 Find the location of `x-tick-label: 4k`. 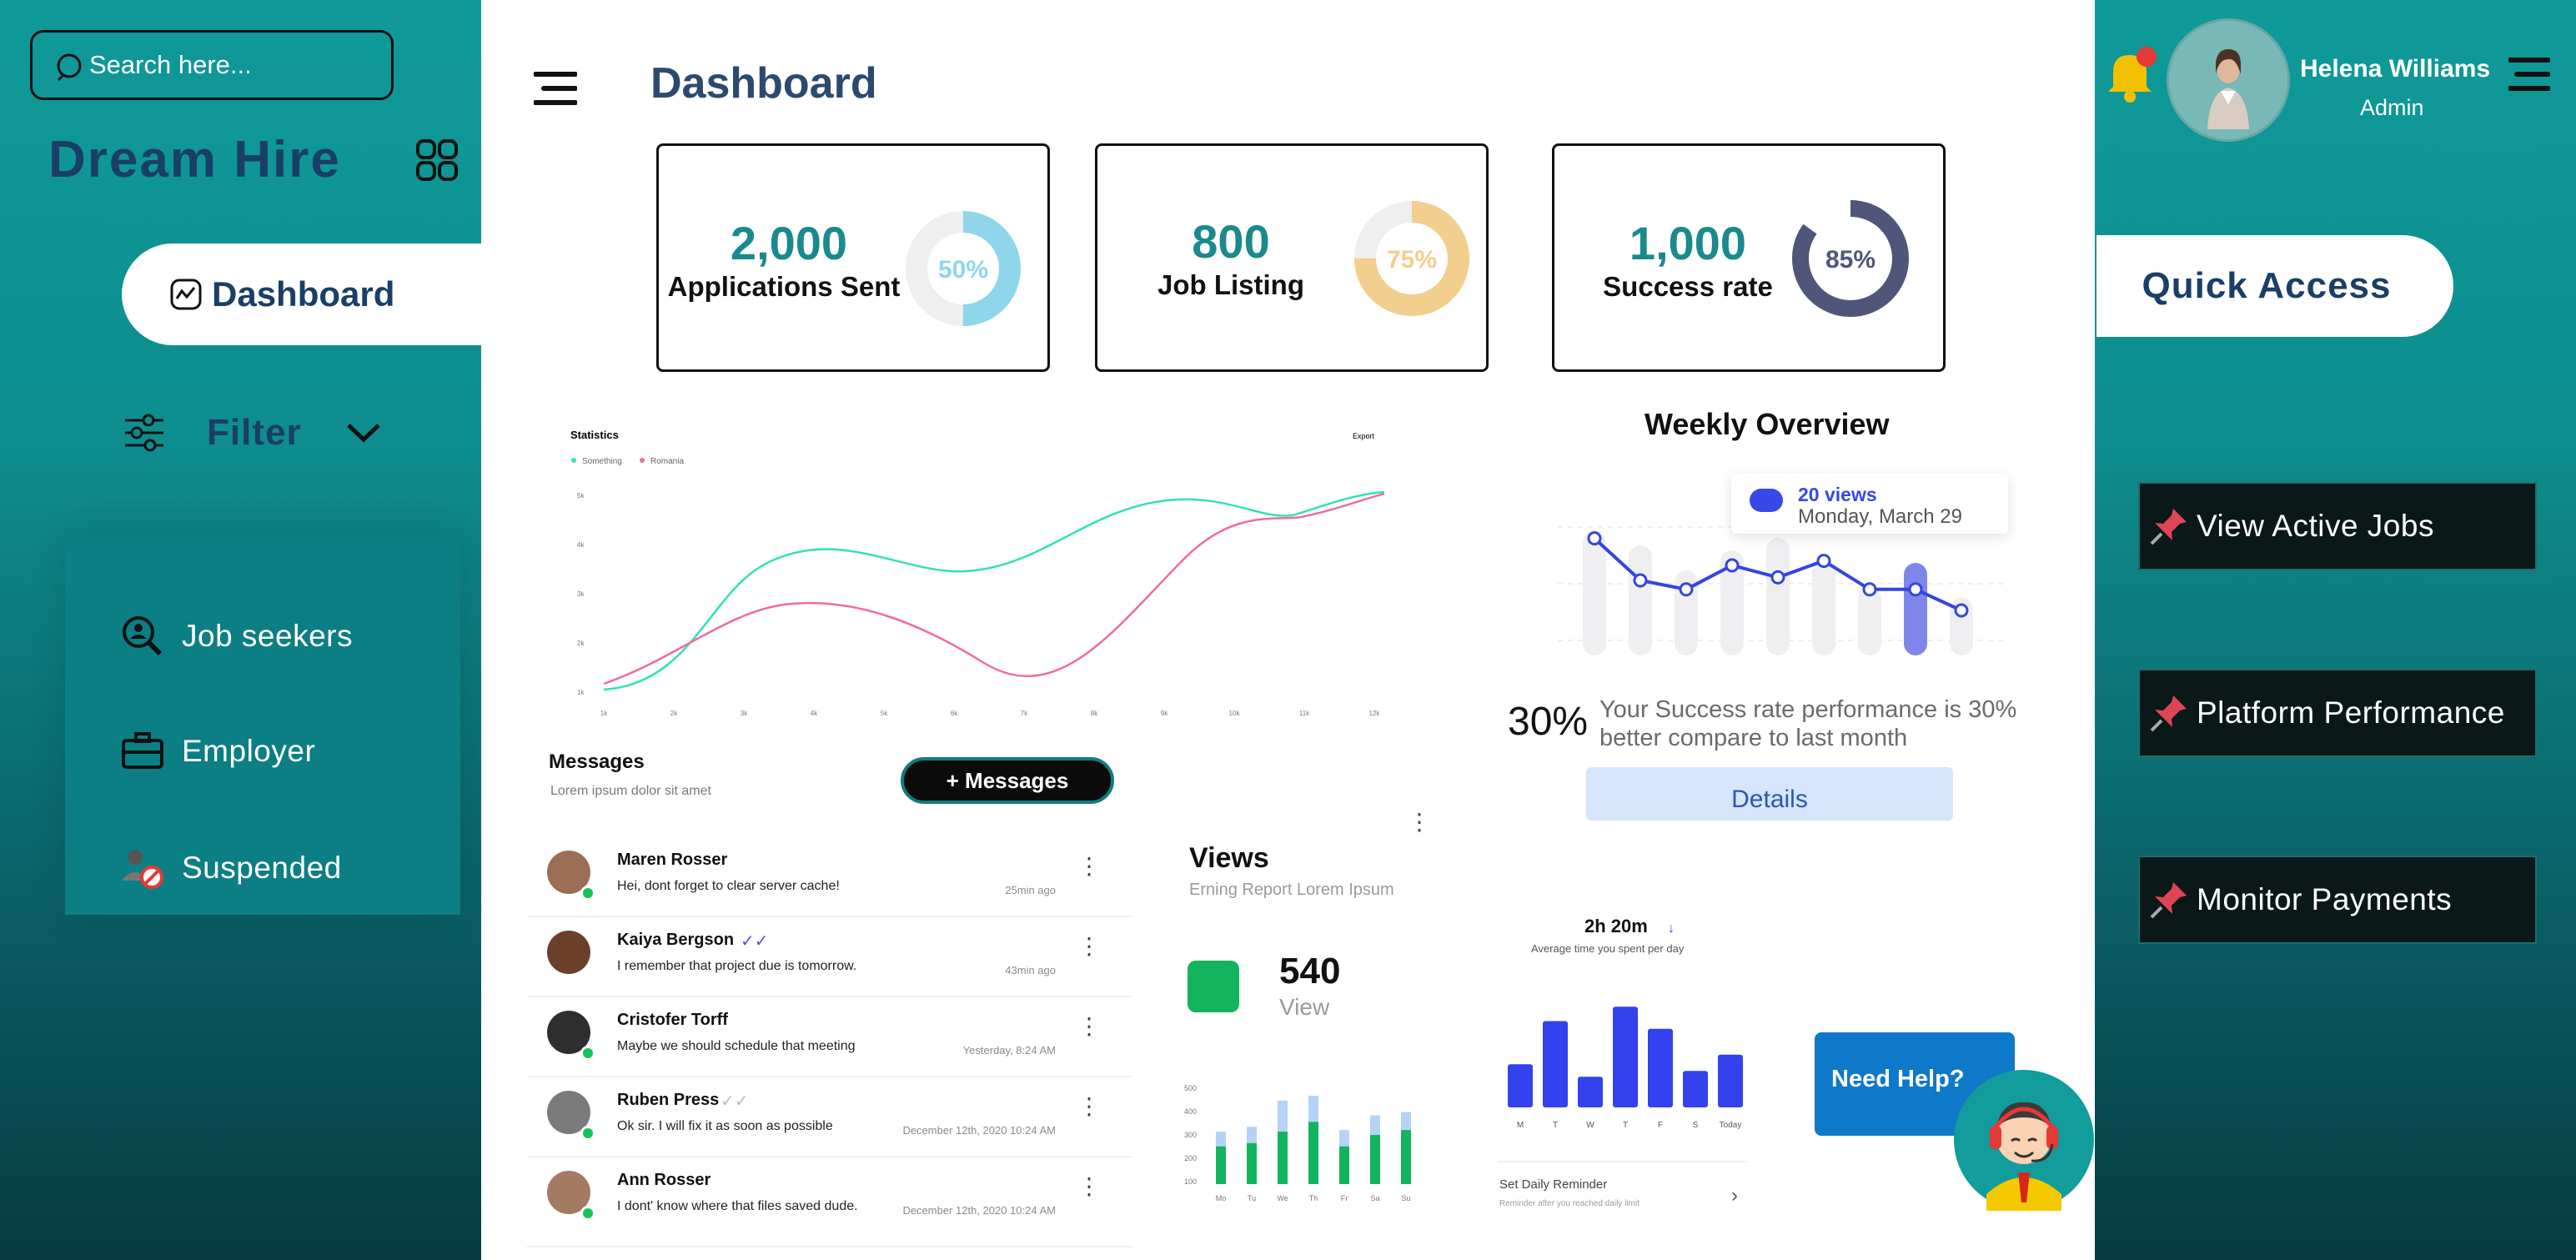

x-tick-label: 4k is located at coordinates (814, 713).